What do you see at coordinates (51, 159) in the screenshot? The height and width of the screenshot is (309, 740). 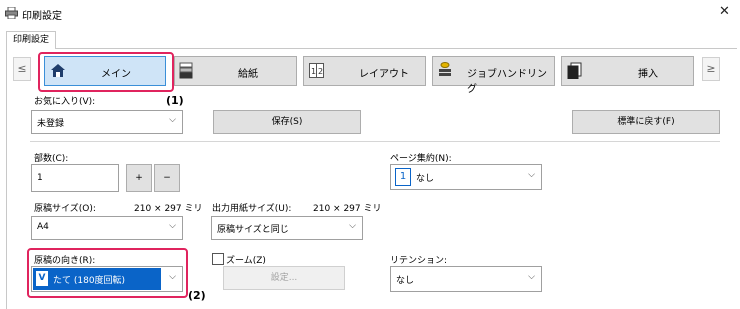 I see `copies-label: 部数(C):` at bounding box center [51, 159].